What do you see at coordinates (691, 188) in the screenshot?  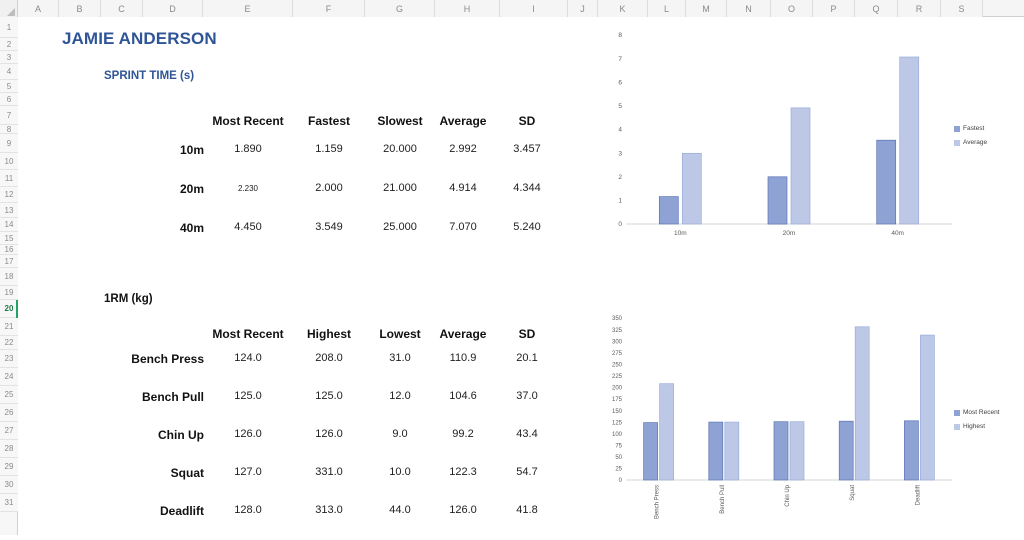 I see `bar-average-10m` at bounding box center [691, 188].